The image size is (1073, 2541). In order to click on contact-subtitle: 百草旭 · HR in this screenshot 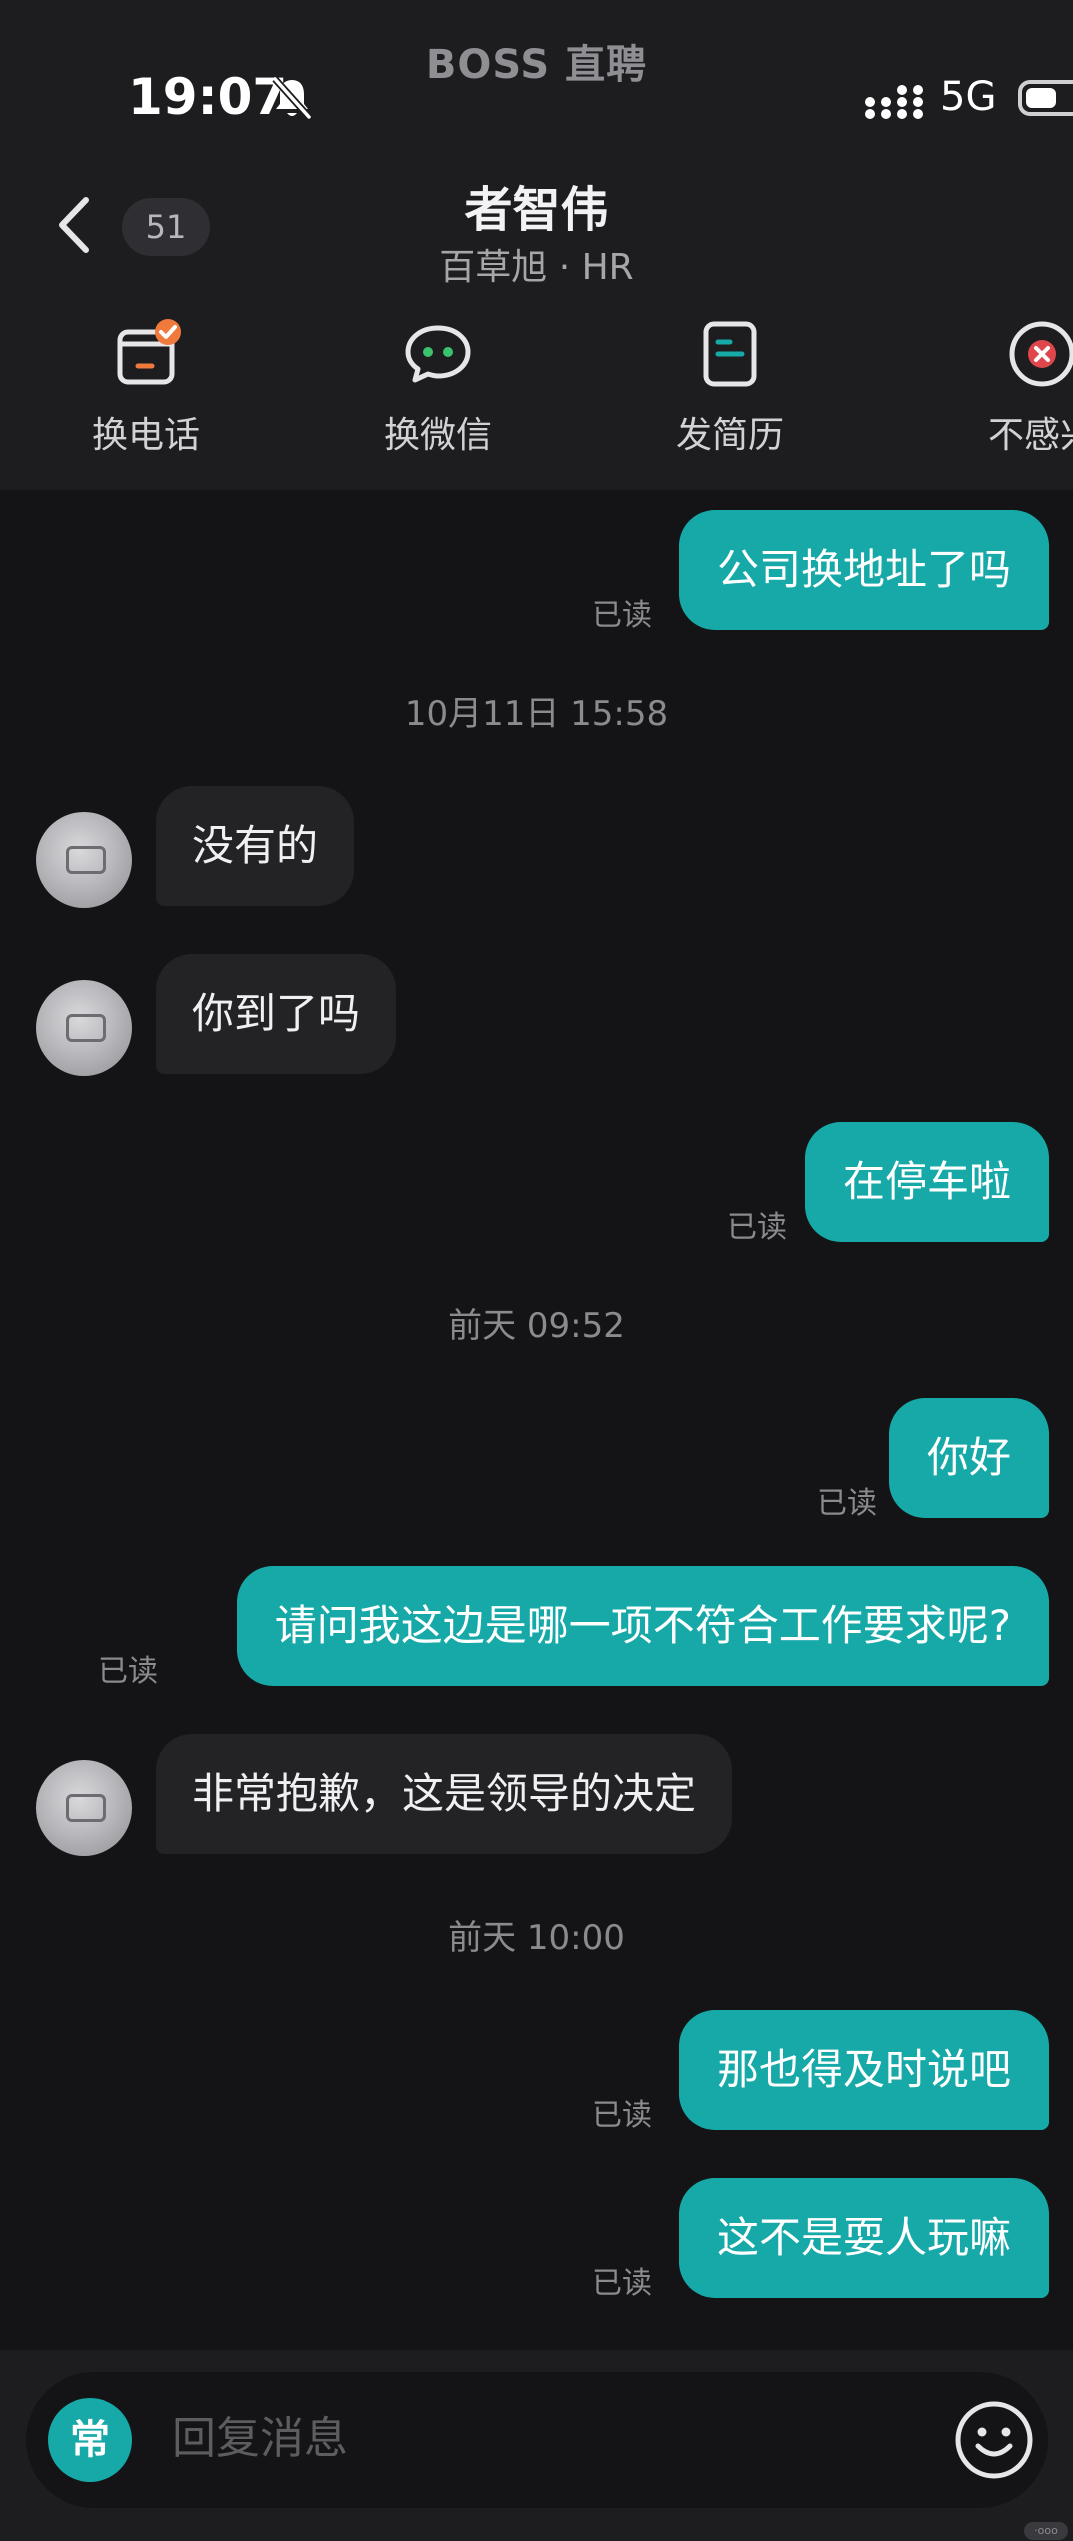, I will do `click(536, 267)`.